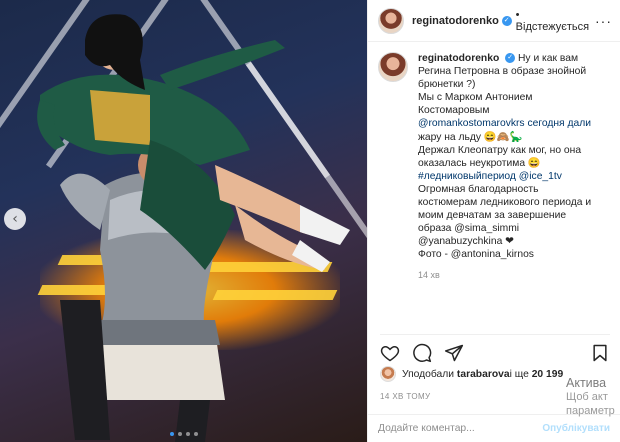 This screenshot has height=442, width=620. Describe the element at coordinates (516, 123) in the screenshot. I see `caption-mention: @romankostomarovkrs сегодня дали` at that location.